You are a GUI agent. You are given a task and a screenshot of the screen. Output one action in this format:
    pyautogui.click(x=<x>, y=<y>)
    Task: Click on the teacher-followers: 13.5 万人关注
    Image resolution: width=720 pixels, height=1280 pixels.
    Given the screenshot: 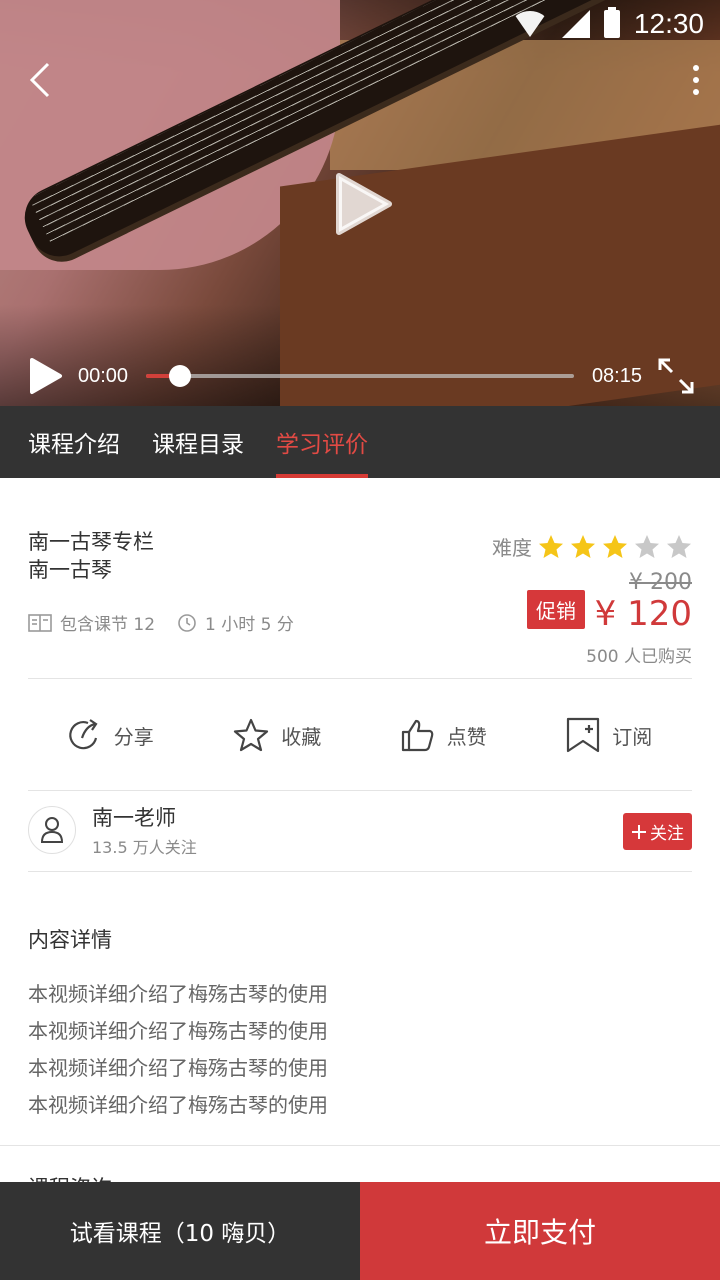 What is the action you would take?
    pyautogui.click(x=144, y=847)
    